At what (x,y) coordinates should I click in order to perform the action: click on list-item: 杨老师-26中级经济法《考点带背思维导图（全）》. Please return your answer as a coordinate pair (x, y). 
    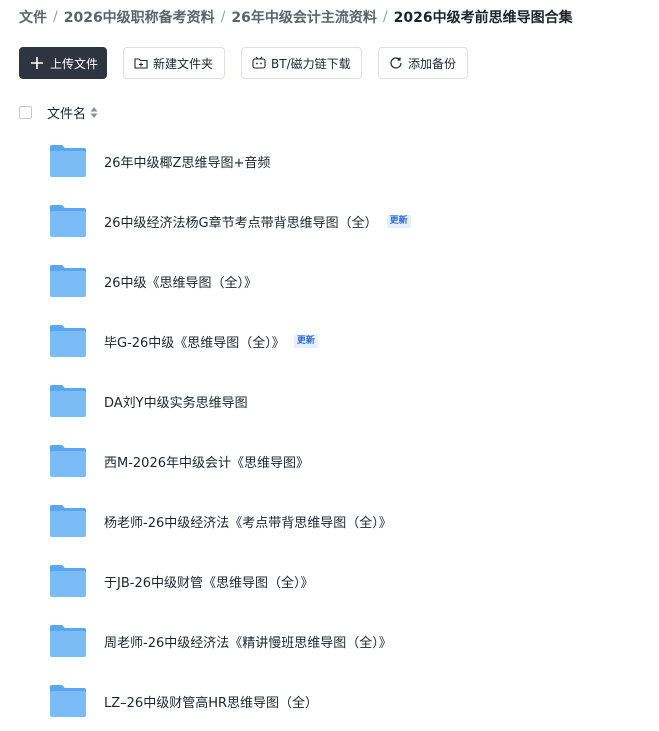
    Looking at the image, I should click on (329, 521).